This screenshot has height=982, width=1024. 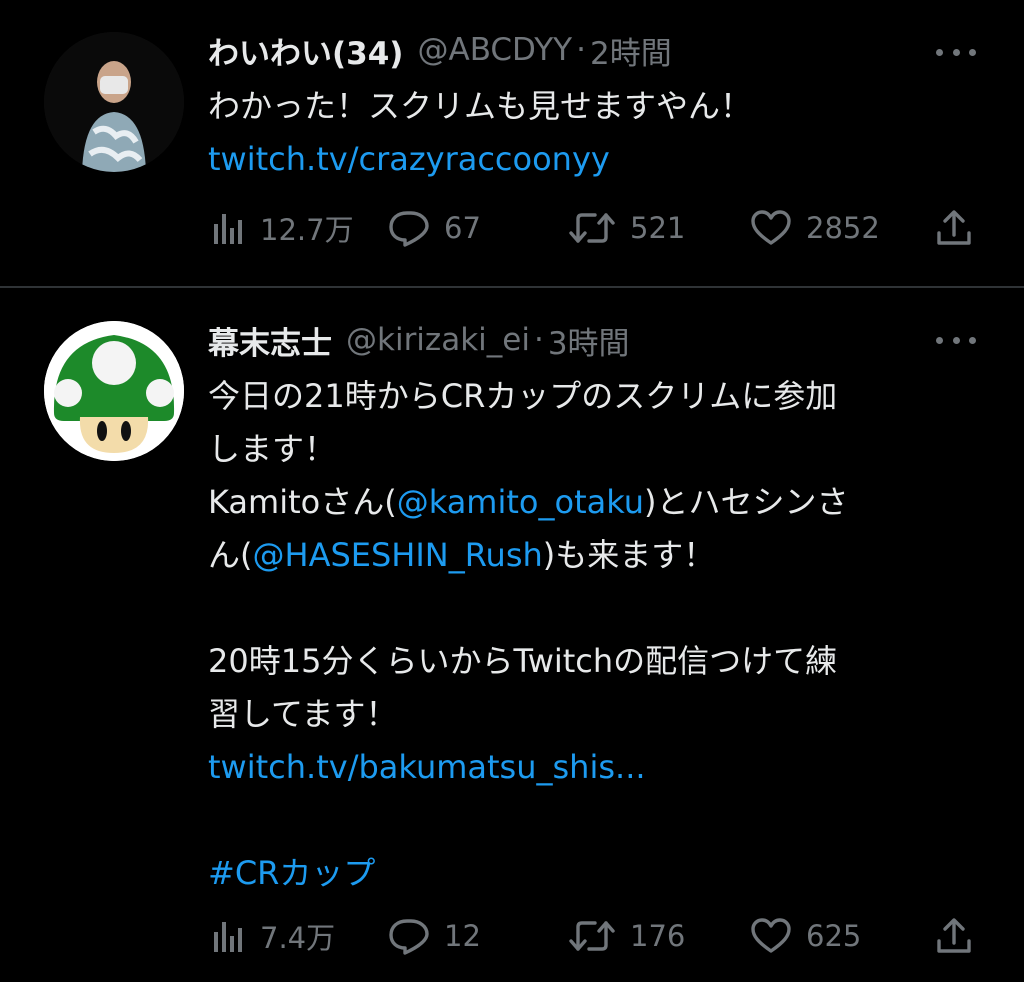 I want to click on reply-count: 67, so click(x=462, y=228).